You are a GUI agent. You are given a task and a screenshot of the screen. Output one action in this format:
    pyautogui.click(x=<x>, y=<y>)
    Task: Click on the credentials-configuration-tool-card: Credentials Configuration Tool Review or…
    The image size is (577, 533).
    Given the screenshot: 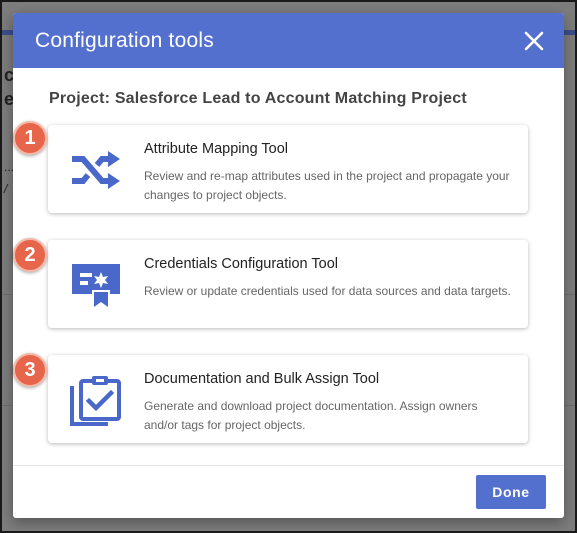 What is the action you would take?
    pyautogui.click(x=288, y=284)
    